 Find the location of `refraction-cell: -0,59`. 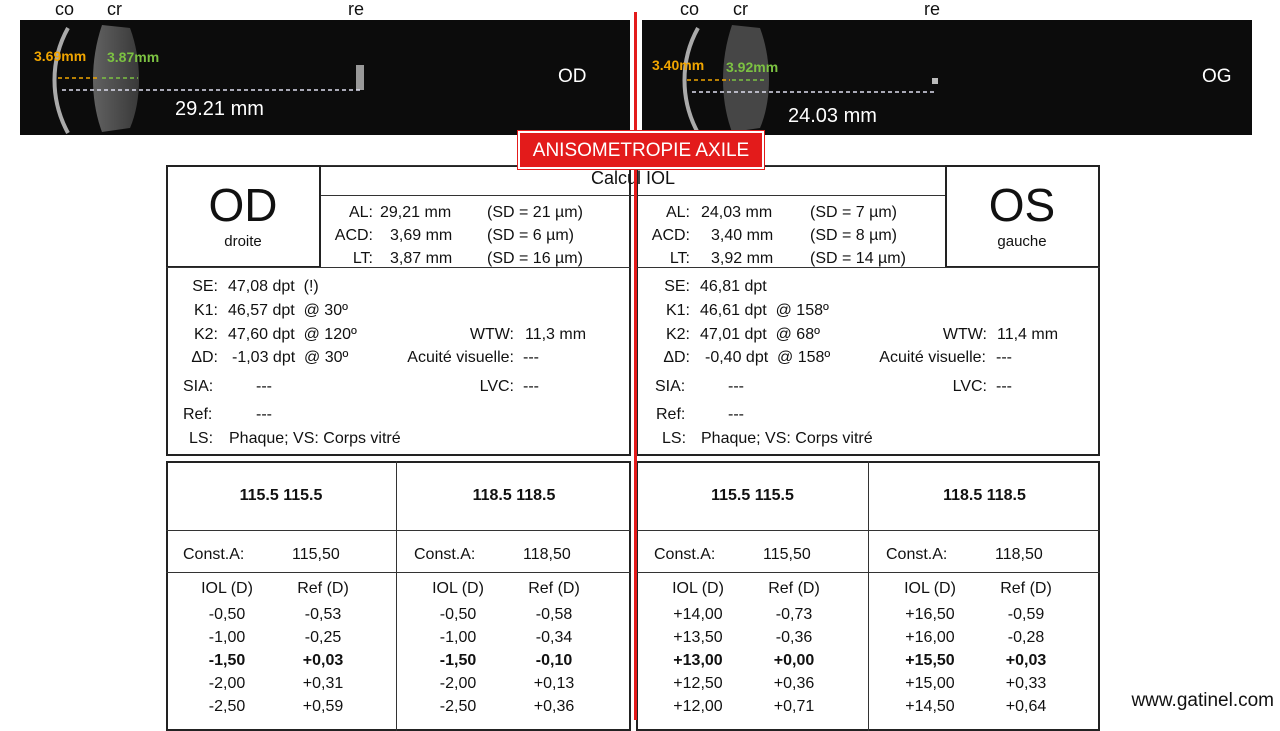

refraction-cell: -0,59 is located at coordinates (1026, 614).